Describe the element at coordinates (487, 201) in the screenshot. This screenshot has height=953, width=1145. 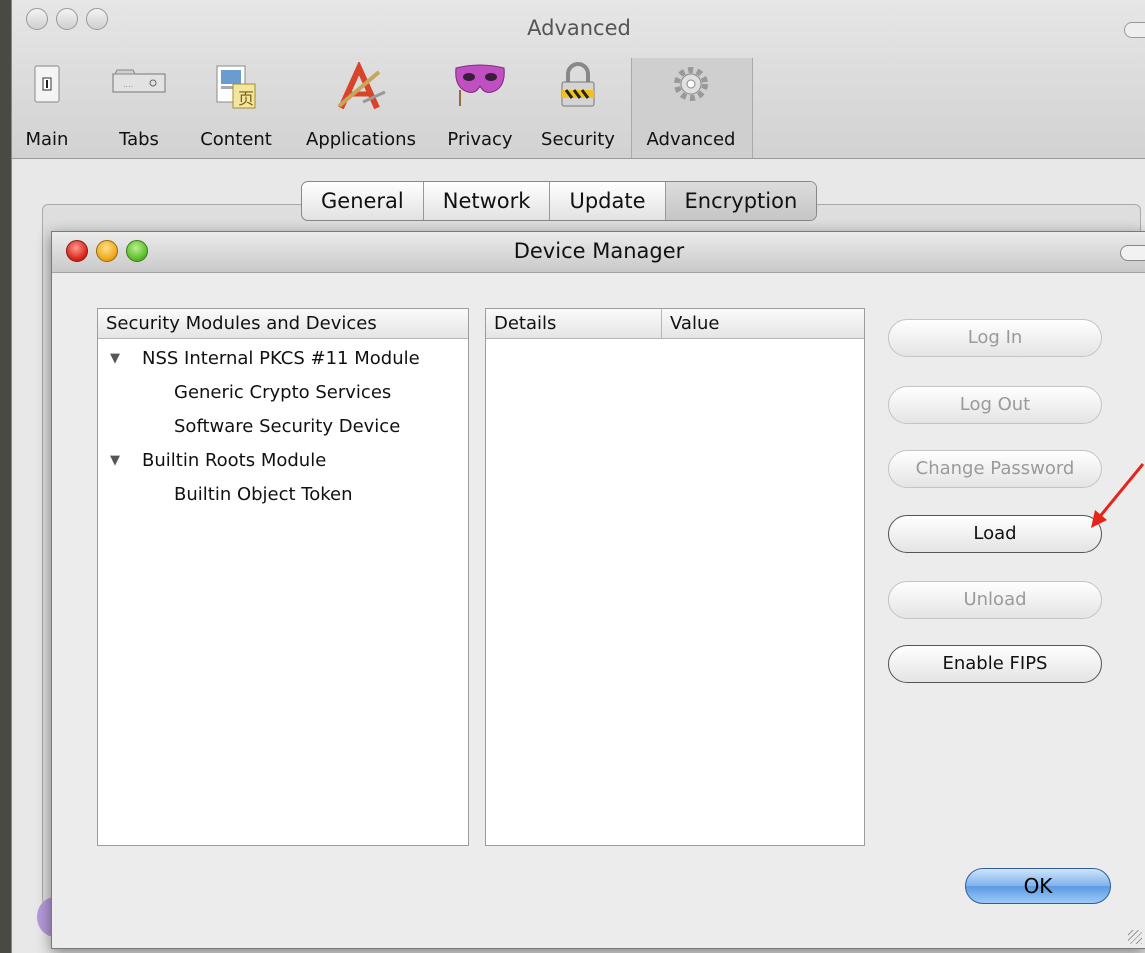
I see `tab-network: Network` at that location.